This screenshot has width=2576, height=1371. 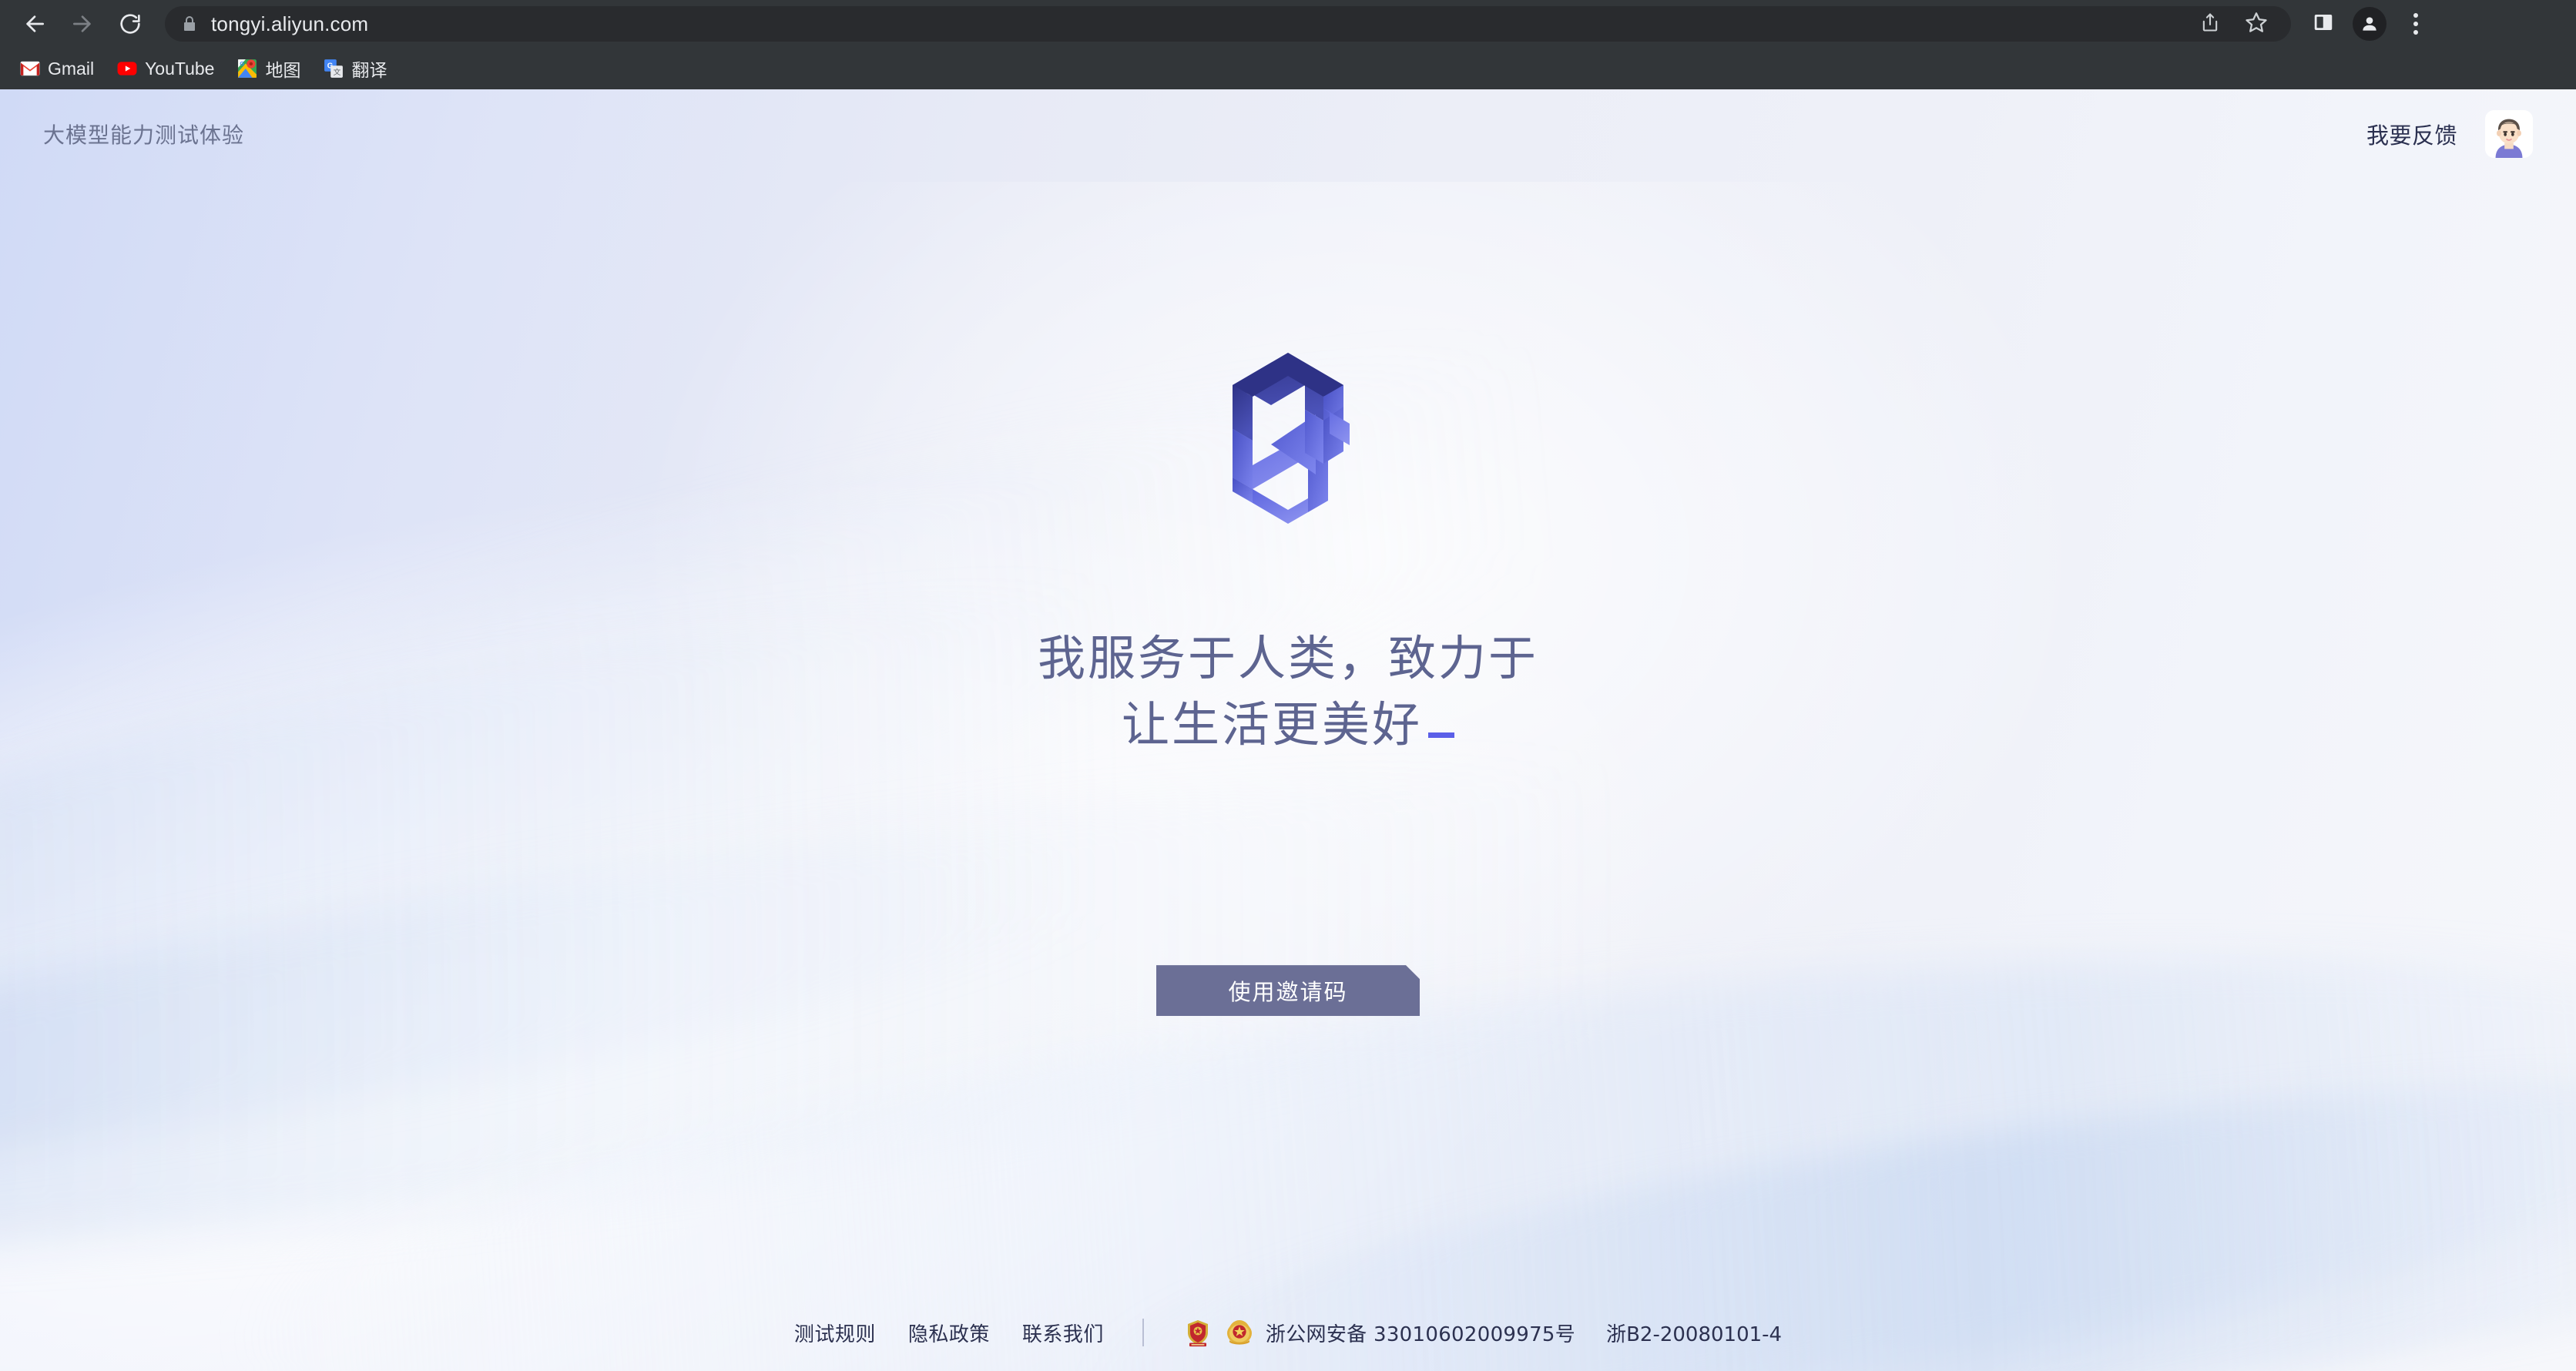 What do you see at coordinates (1288, 68) in the screenshot?
I see `bookmarks-bar: Gmail YouTube G 地图 G 文 翻译` at bounding box center [1288, 68].